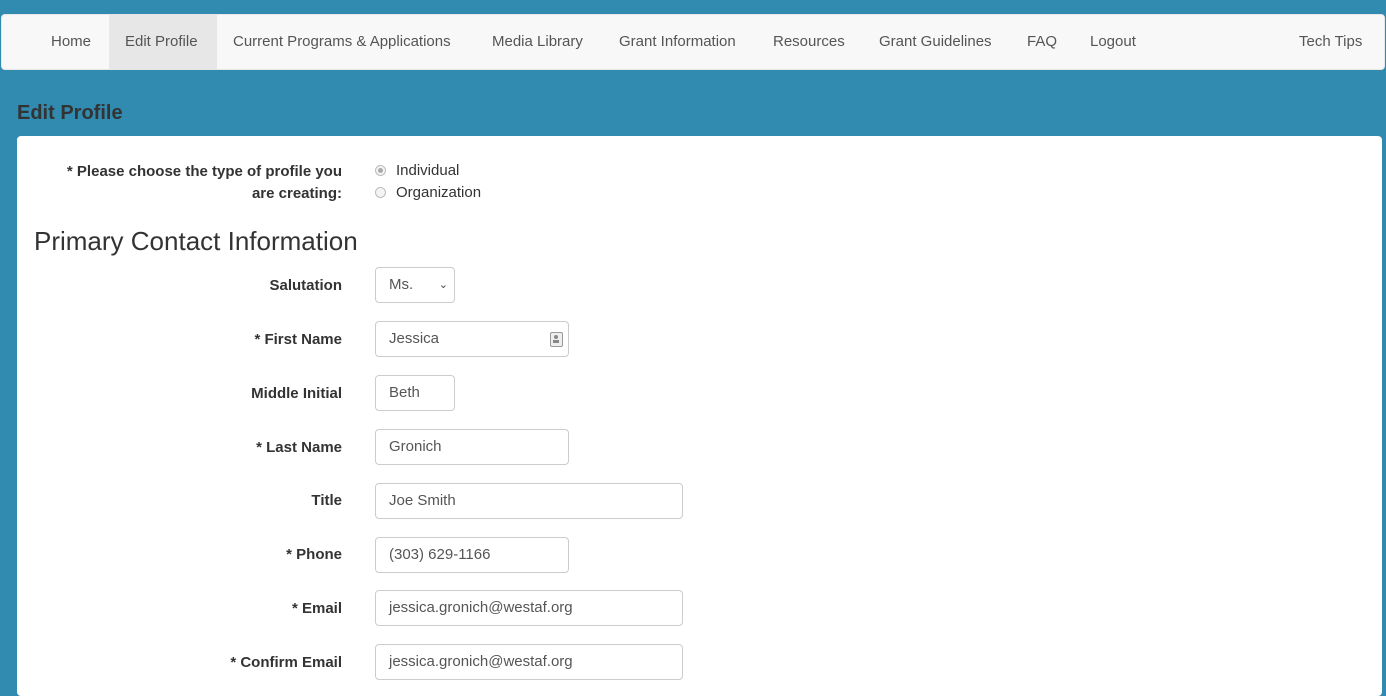 This screenshot has height=696, width=1386. Describe the element at coordinates (380, 170) in the screenshot. I see `radio-button-checked` at that location.